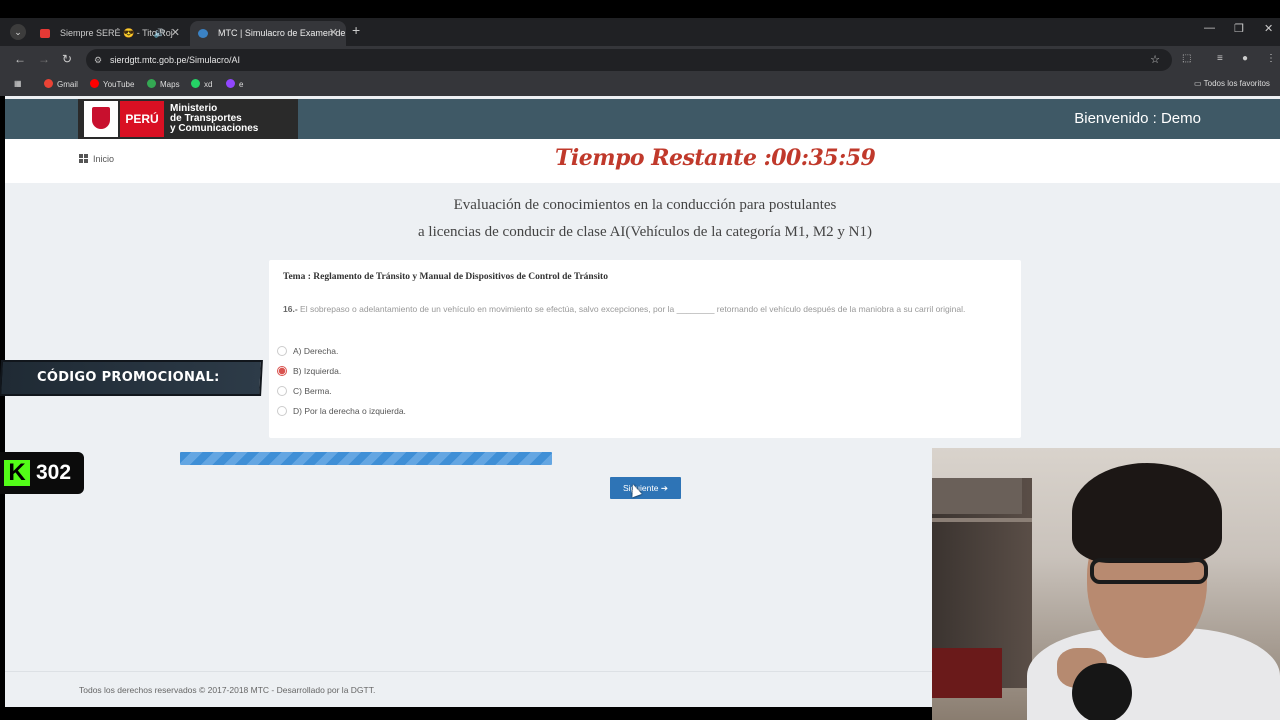  What do you see at coordinates (304, 391) in the screenshot?
I see `answer-option-c: C) Berma.` at bounding box center [304, 391].